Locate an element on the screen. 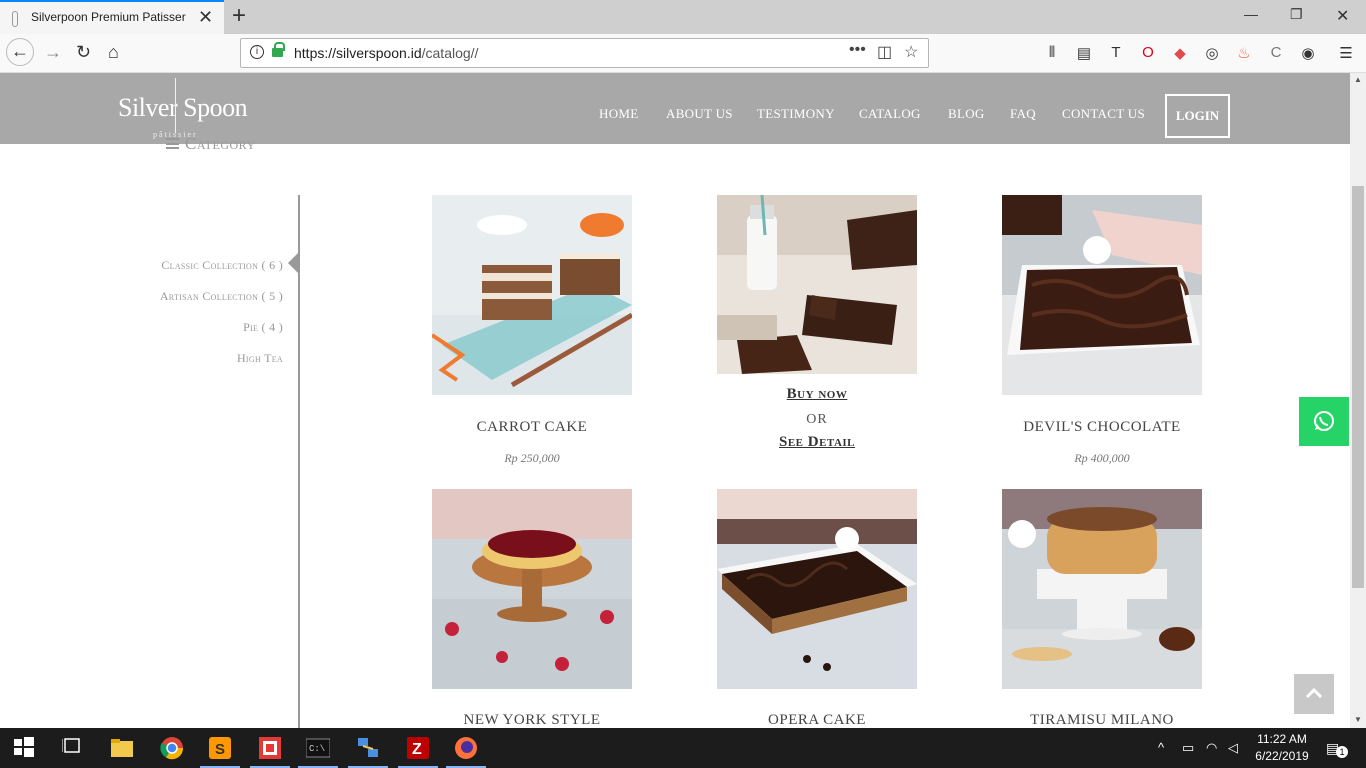 The width and height of the screenshot is (1366, 768). windows-taskbar: S C:\ Z ^ ▭ ◠ ◁ 11:22 AM 6/22/2019 ▤ 1 is located at coordinates (683, 748).